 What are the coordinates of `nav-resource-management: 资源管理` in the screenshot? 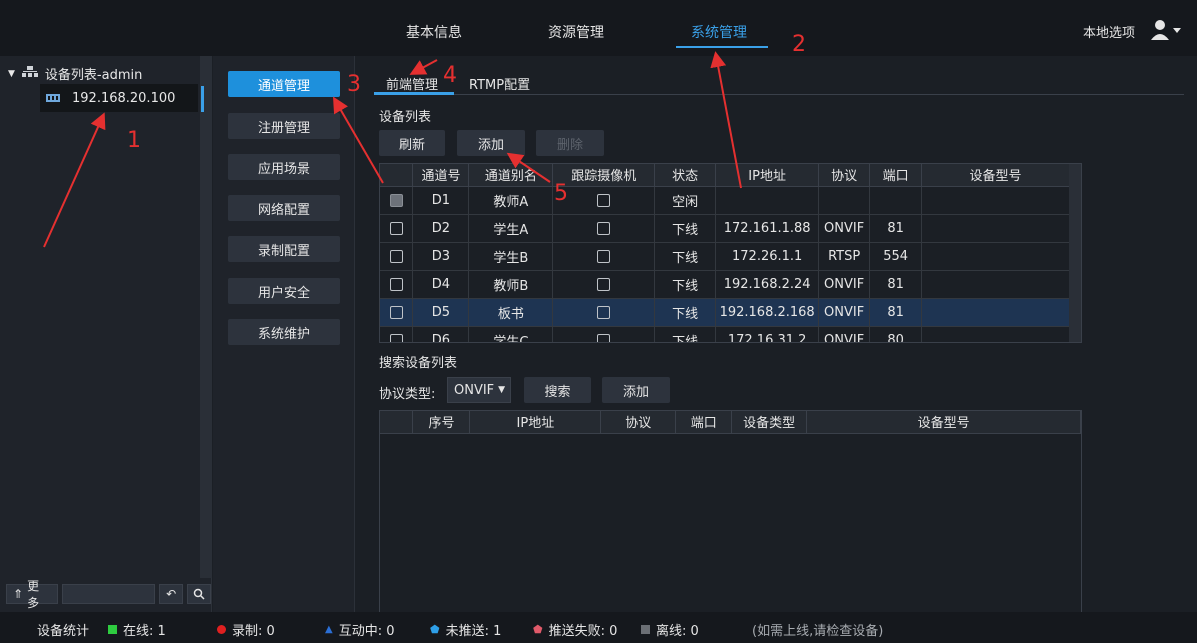 It's located at (576, 32).